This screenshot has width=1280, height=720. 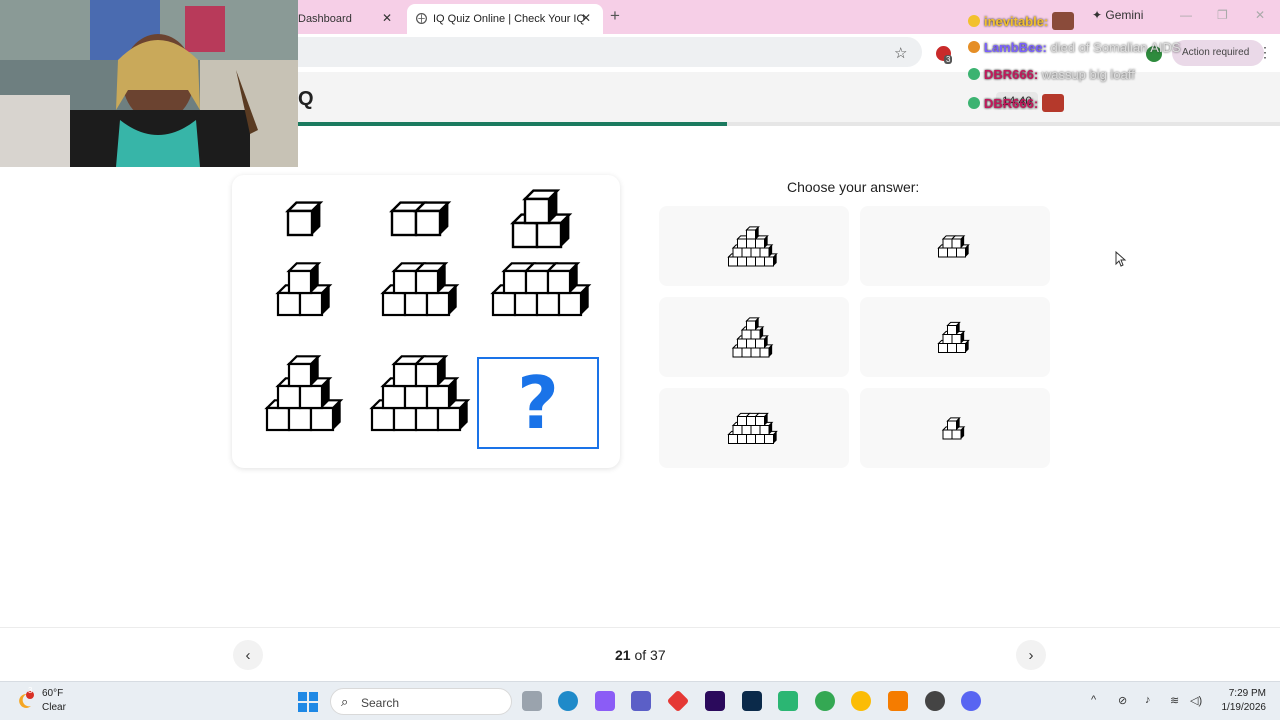 I want to click on tab-dashboard: Dashboard ✕, so click(x=352, y=19).